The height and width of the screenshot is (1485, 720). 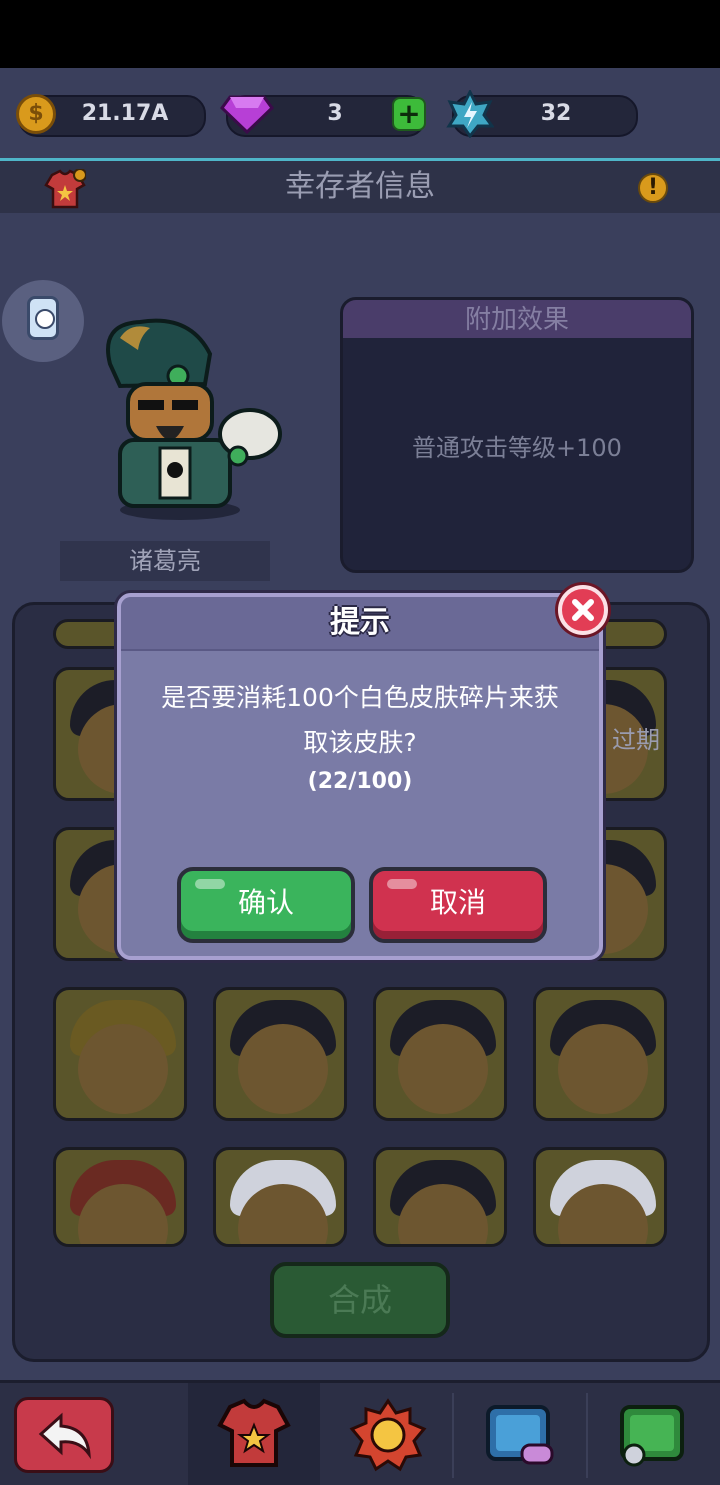 What do you see at coordinates (36, 114) in the screenshot?
I see `coin-icon: $` at bounding box center [36, 114].